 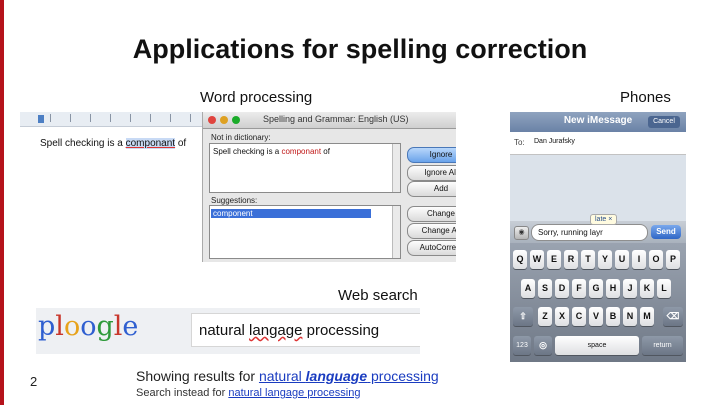 I want to click on dialog-title: Spelling and Grammar: English (US), so click(x=336, y=119).